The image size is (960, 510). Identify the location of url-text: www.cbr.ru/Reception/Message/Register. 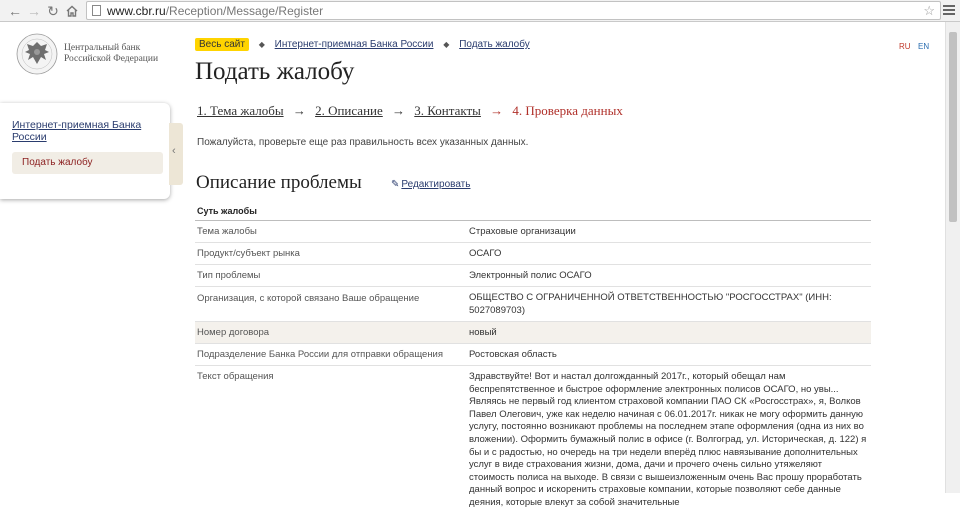
(215, 11).